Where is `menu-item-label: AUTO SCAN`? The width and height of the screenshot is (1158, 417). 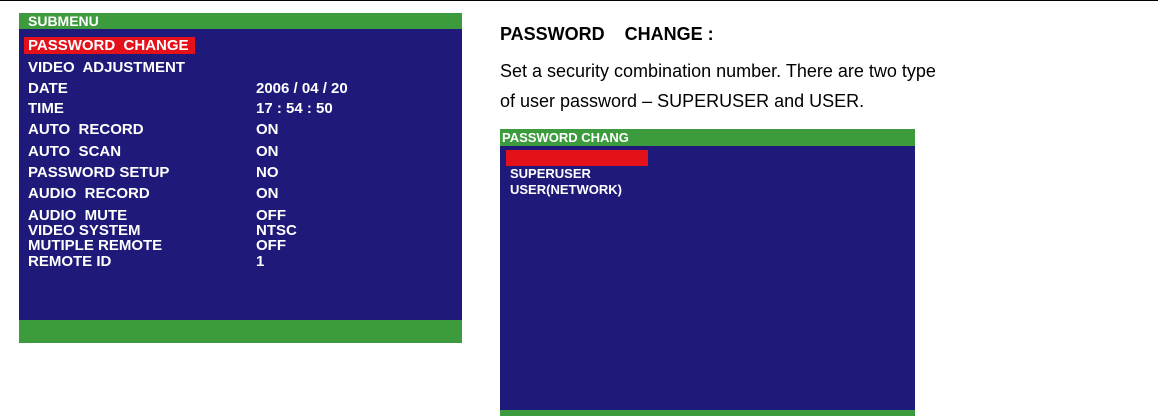 menu-item-label: AUTO SCAN is located at coordinates (75, 151).